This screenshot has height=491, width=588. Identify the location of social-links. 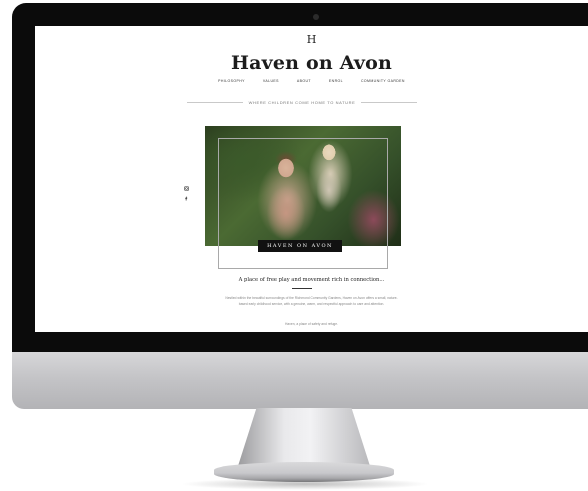
(186, 194).